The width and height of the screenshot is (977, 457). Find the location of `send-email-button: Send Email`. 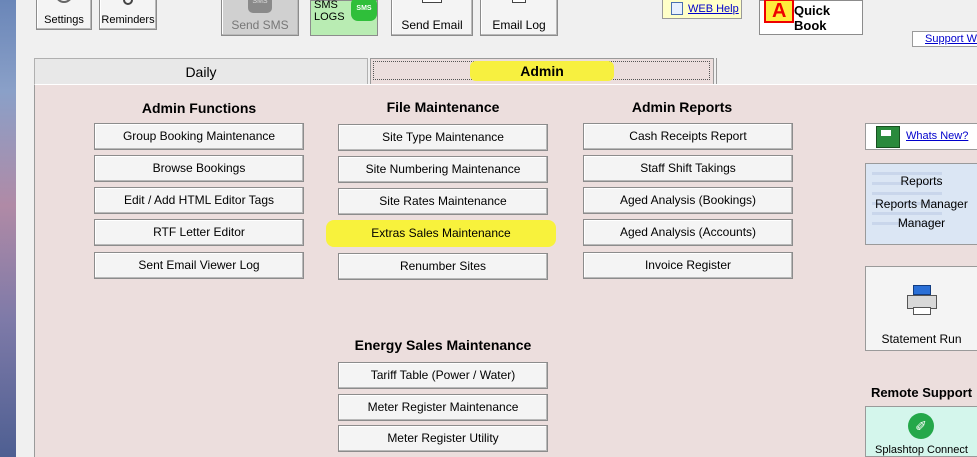

send-email-button: Send Email is located at coordinates (432, 18).